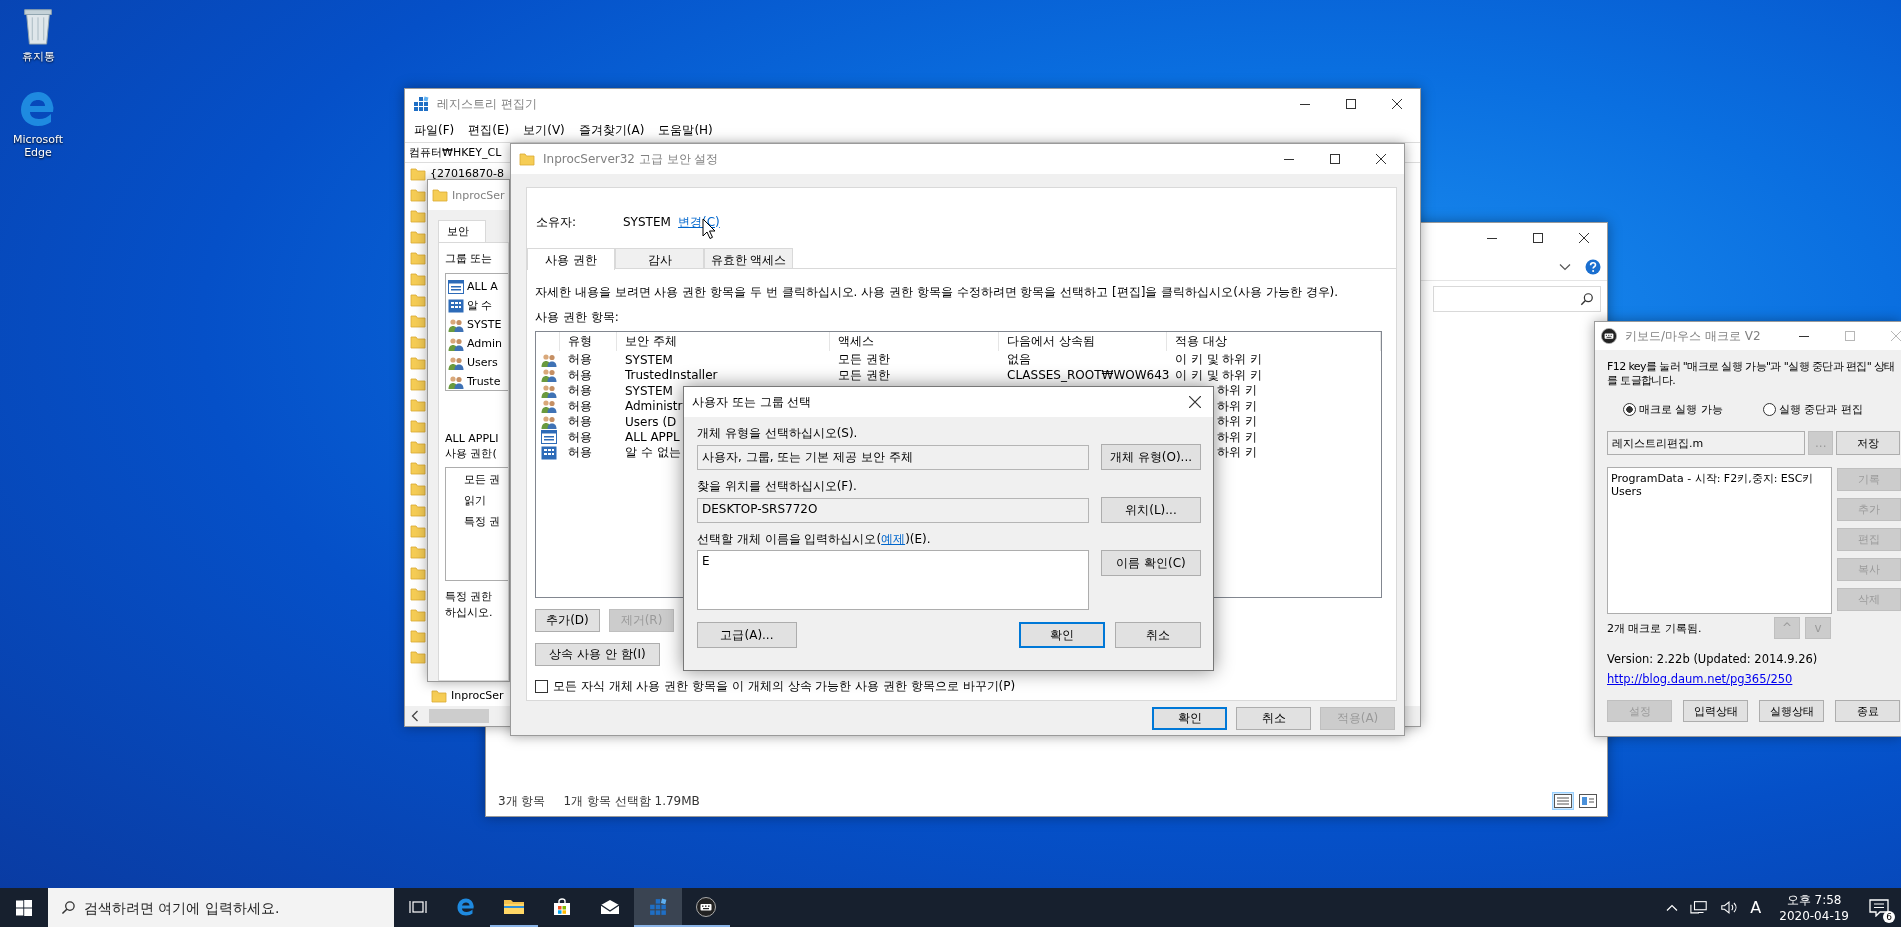 The height and width of the screenshot is (927, 1901). What do you see at coordinates (1700, 679) in the screenshot?
I see `blog-link: http://blog.daum.net/pg365/250` at bounding box center [1700, 679].